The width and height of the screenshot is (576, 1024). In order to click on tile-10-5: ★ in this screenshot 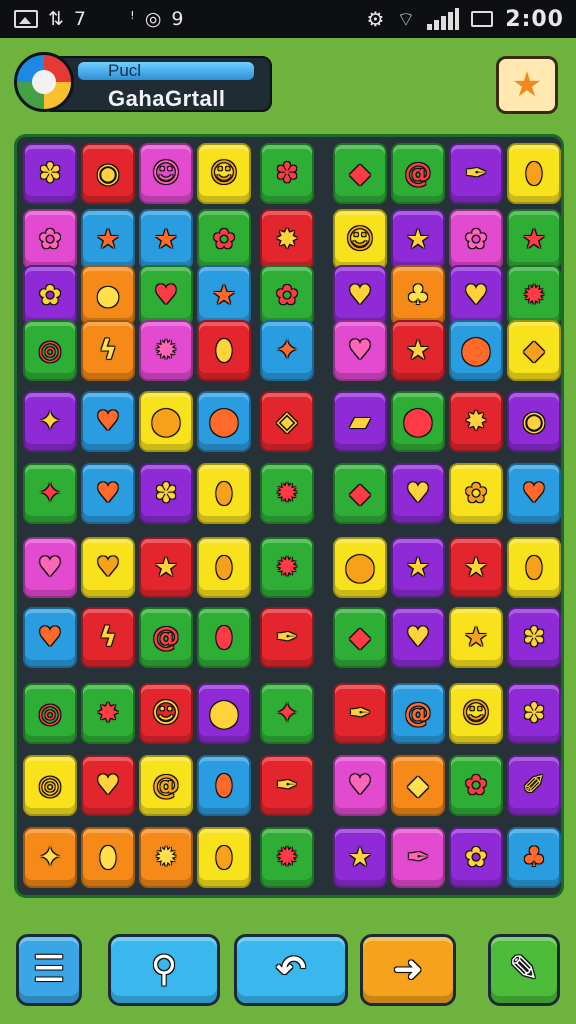, I will do `click(360, 857)`.